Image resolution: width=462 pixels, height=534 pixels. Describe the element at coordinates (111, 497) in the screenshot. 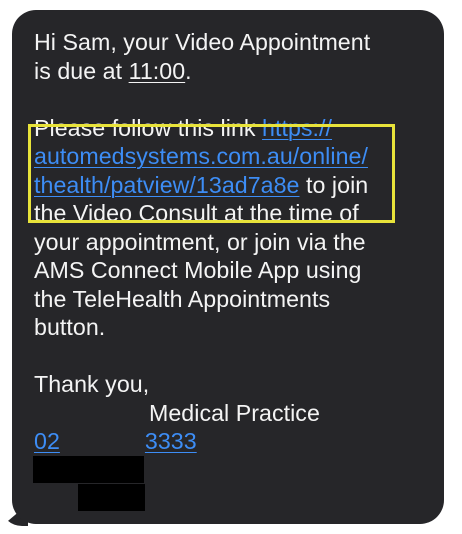

I see `redaction-block-phone` at that location.